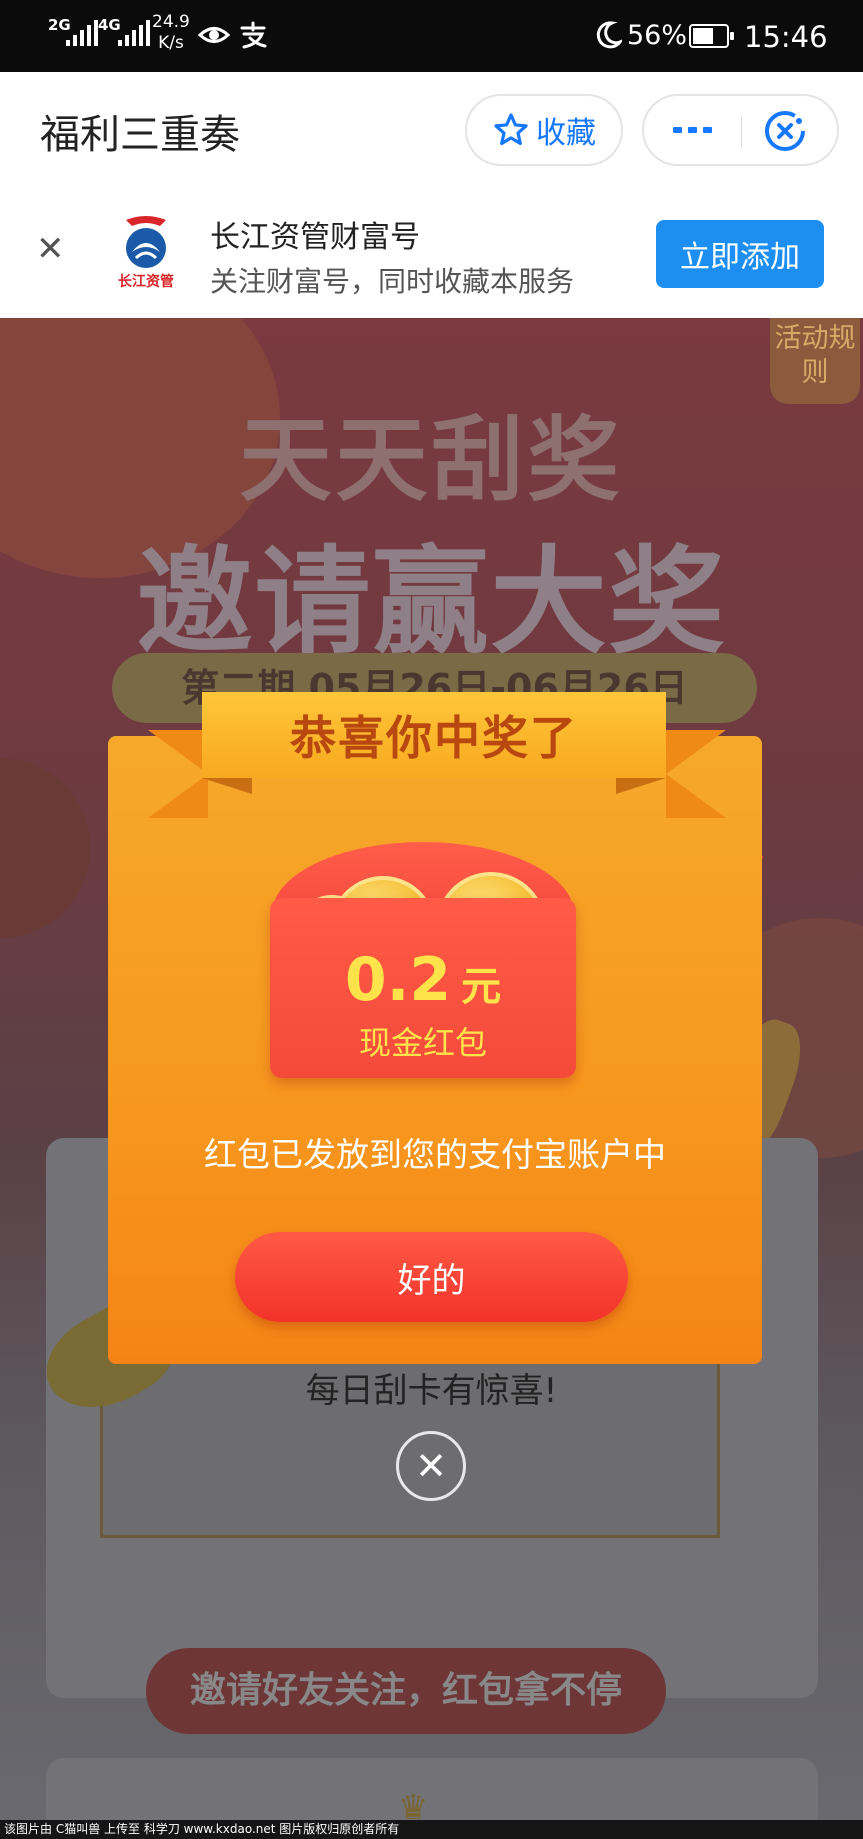 Image resolution: width=863 pixels, height=1839 pixels. Describe the element at coordinates (657, 35) in the screenshot. I see `battery-percent: 56%` at that location.